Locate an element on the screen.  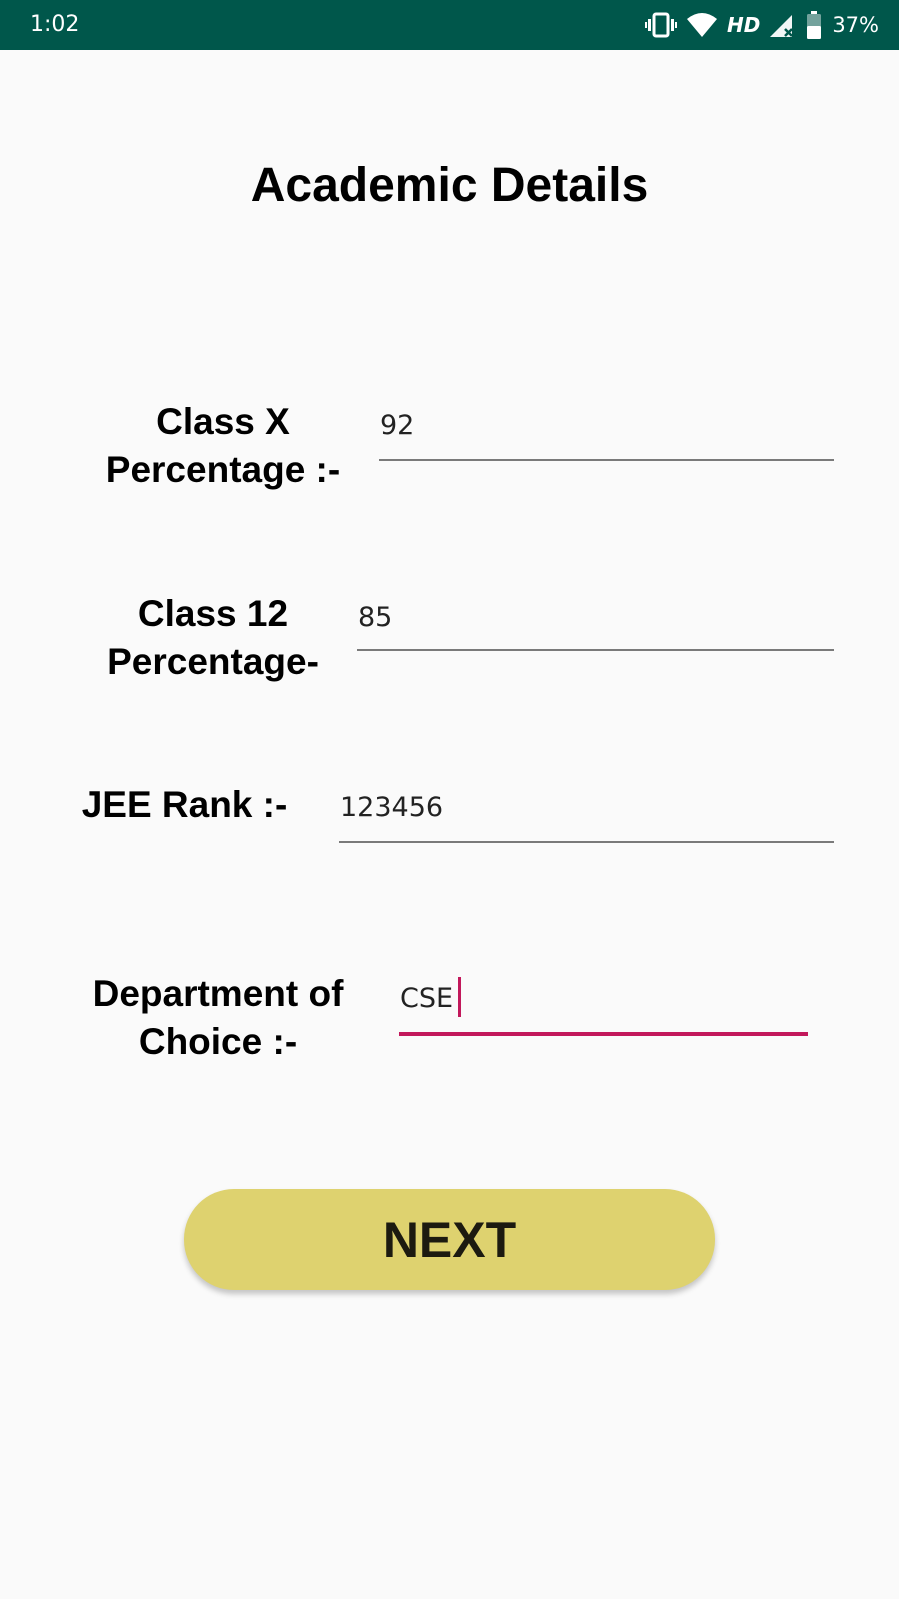
department-label-line1: Department of is located at coordinates (218, 993).